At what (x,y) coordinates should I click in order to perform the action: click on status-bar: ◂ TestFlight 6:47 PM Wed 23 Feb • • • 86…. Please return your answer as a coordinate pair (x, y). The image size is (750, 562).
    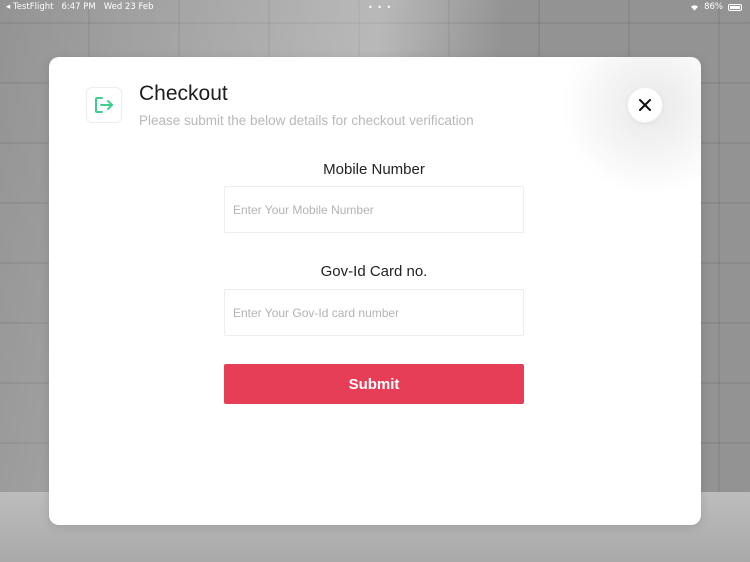
    Looking at the image, I should click on (375, 7).